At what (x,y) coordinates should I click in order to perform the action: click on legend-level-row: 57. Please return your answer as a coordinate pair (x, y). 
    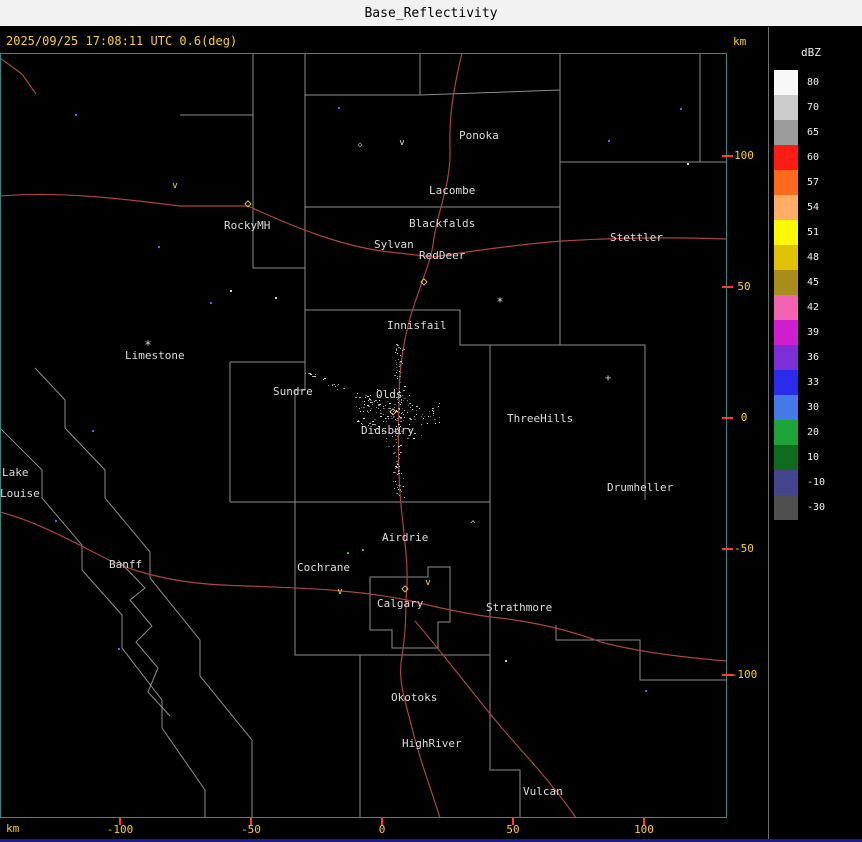
    Looking at the image, I should click on (818, 182).